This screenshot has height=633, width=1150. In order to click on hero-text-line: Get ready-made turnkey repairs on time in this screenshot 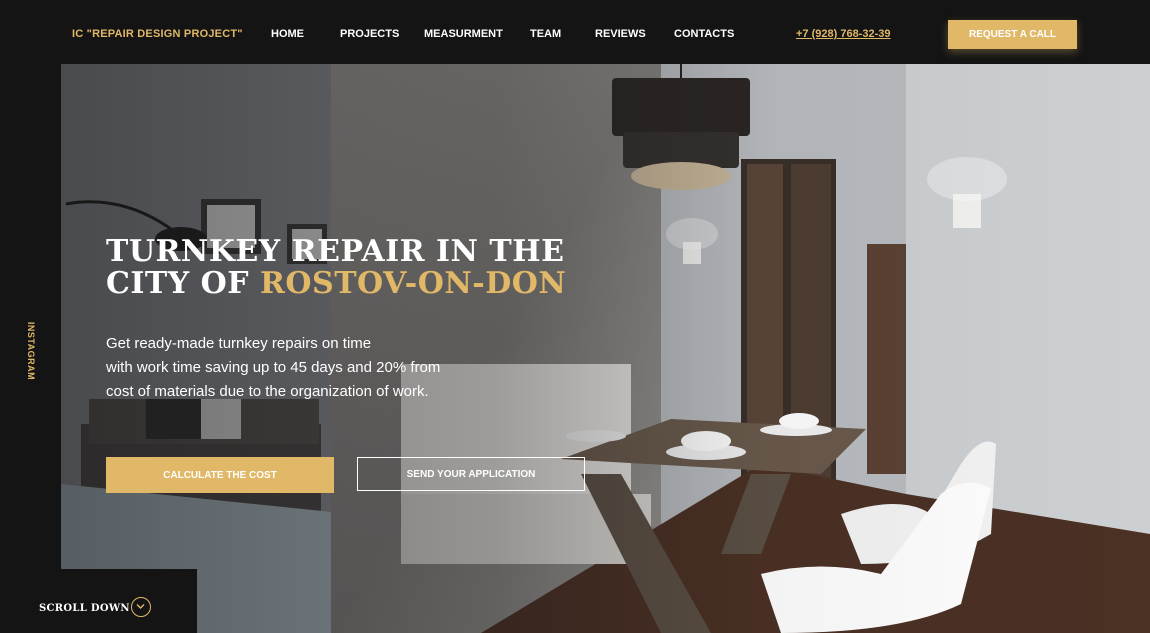, I will do `click(239, 343)`.